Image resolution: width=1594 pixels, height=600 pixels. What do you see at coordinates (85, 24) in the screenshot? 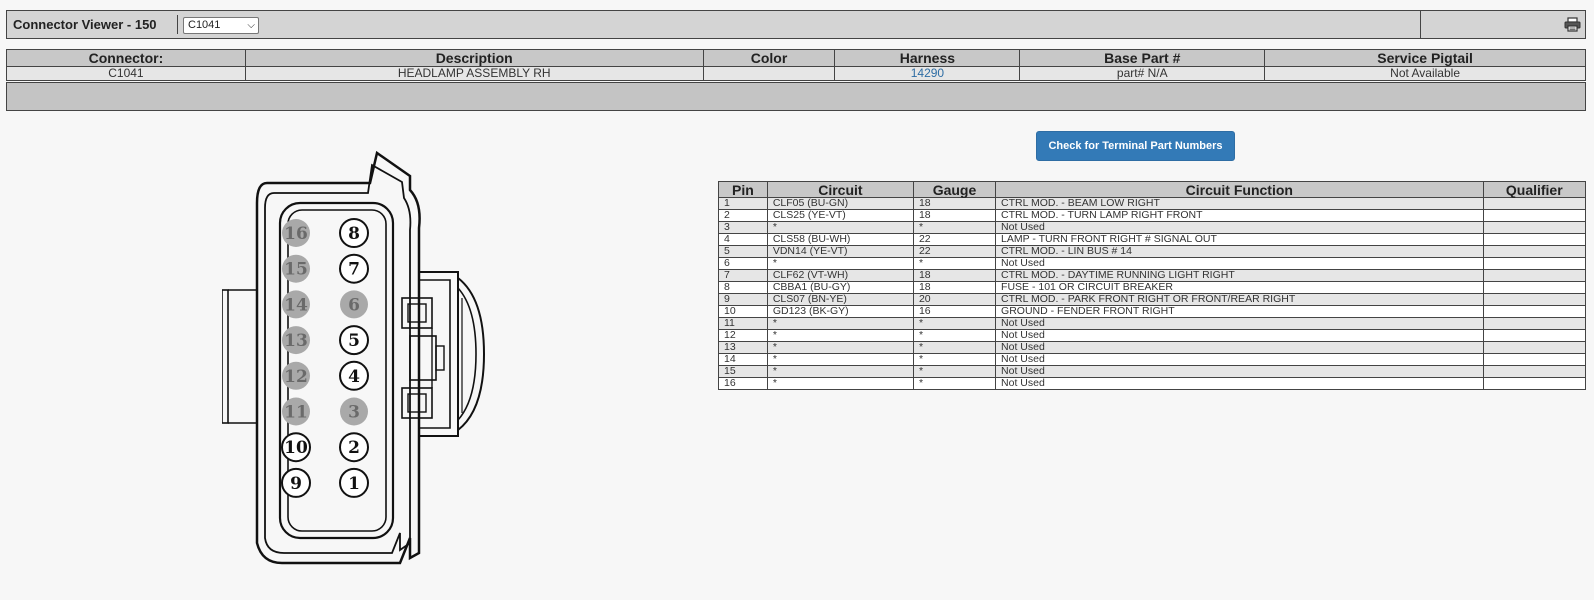
I see `page-title: Connector Viewer - 150` at bounding box center [85, 24].